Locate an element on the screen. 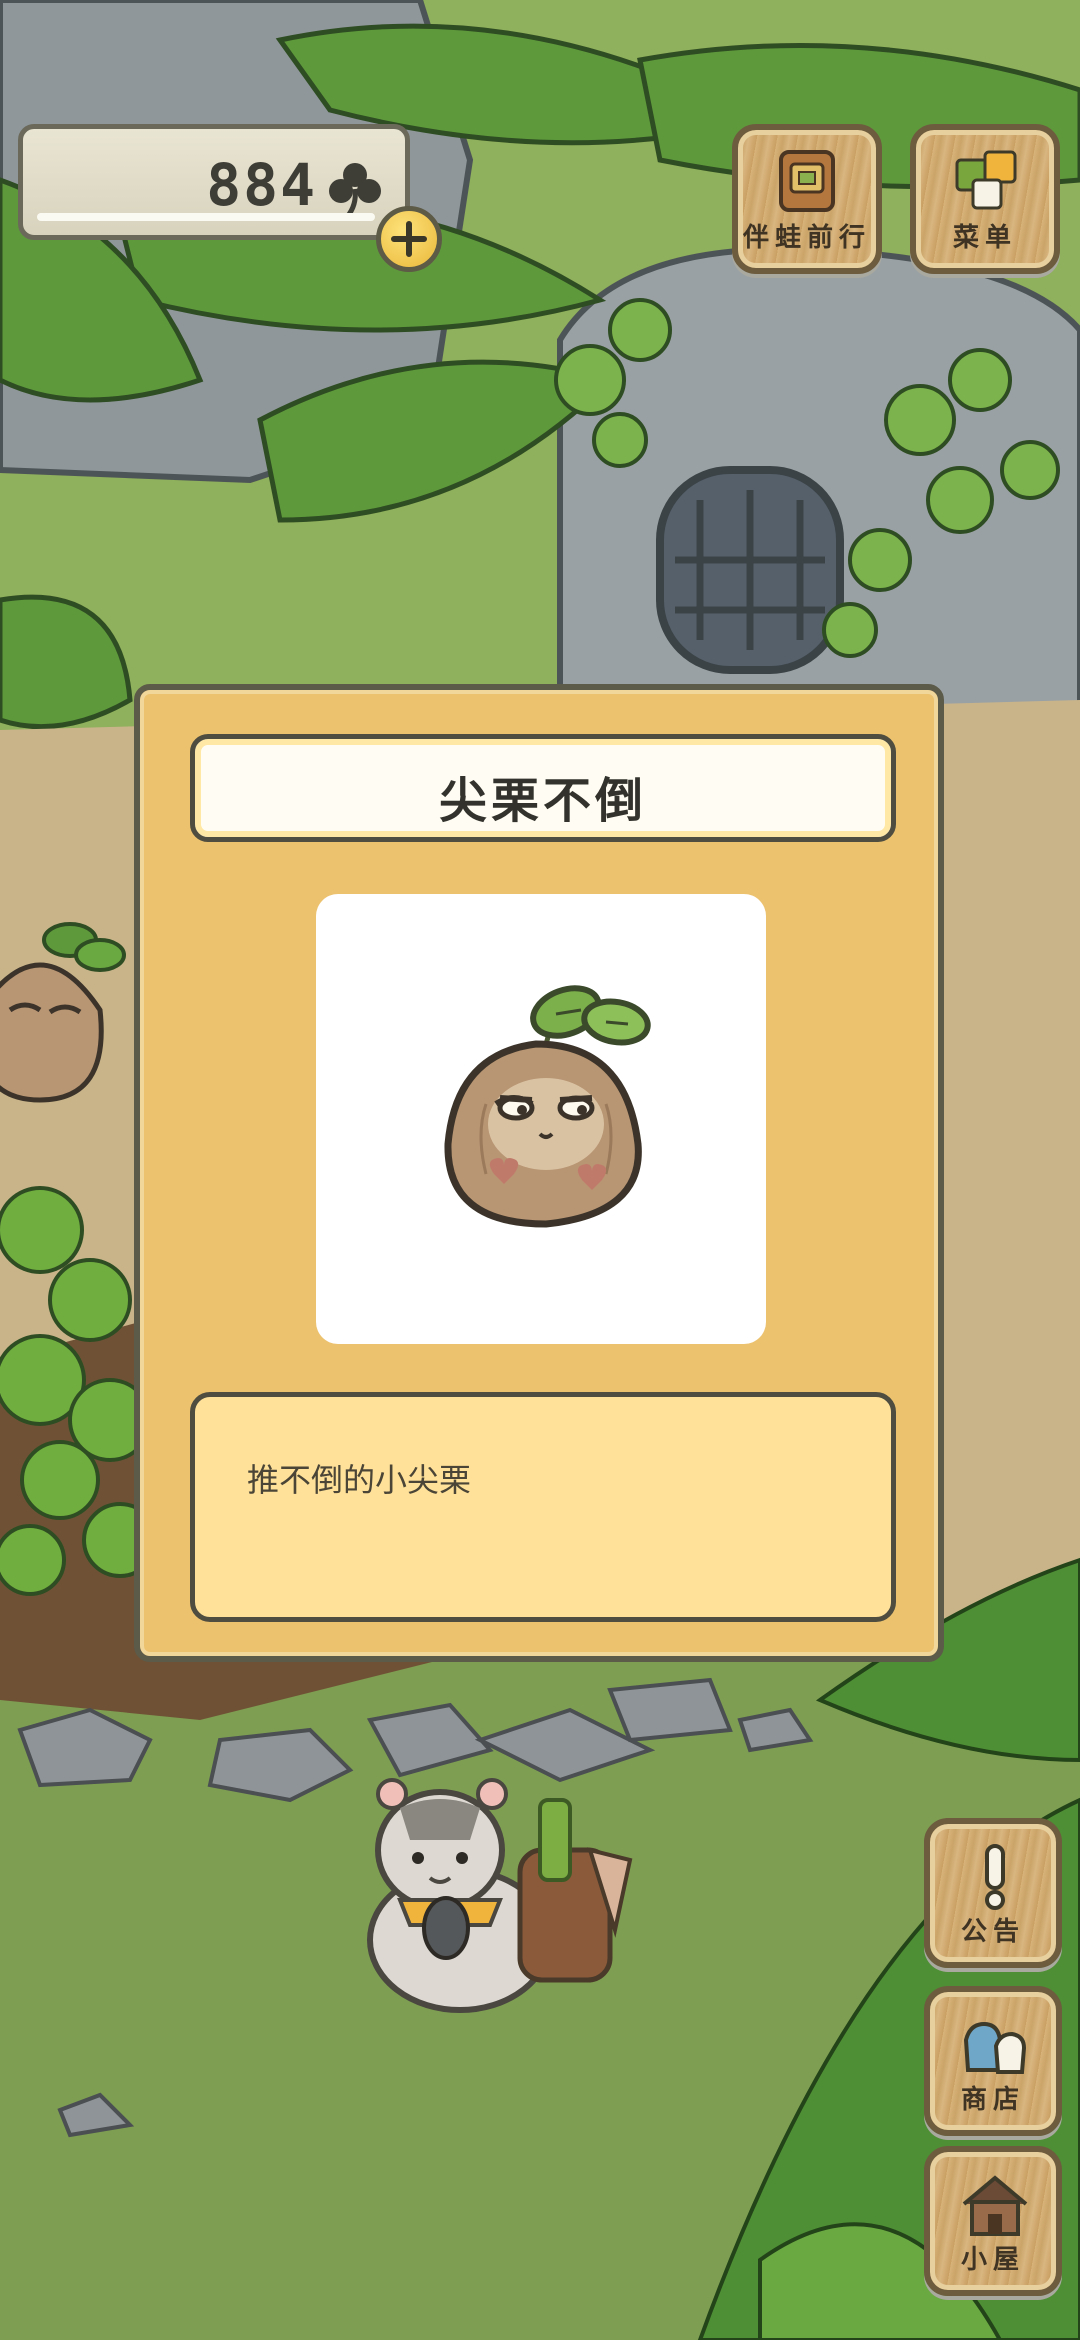  house-button: 小屋 is located at coordinates (993, 2221).